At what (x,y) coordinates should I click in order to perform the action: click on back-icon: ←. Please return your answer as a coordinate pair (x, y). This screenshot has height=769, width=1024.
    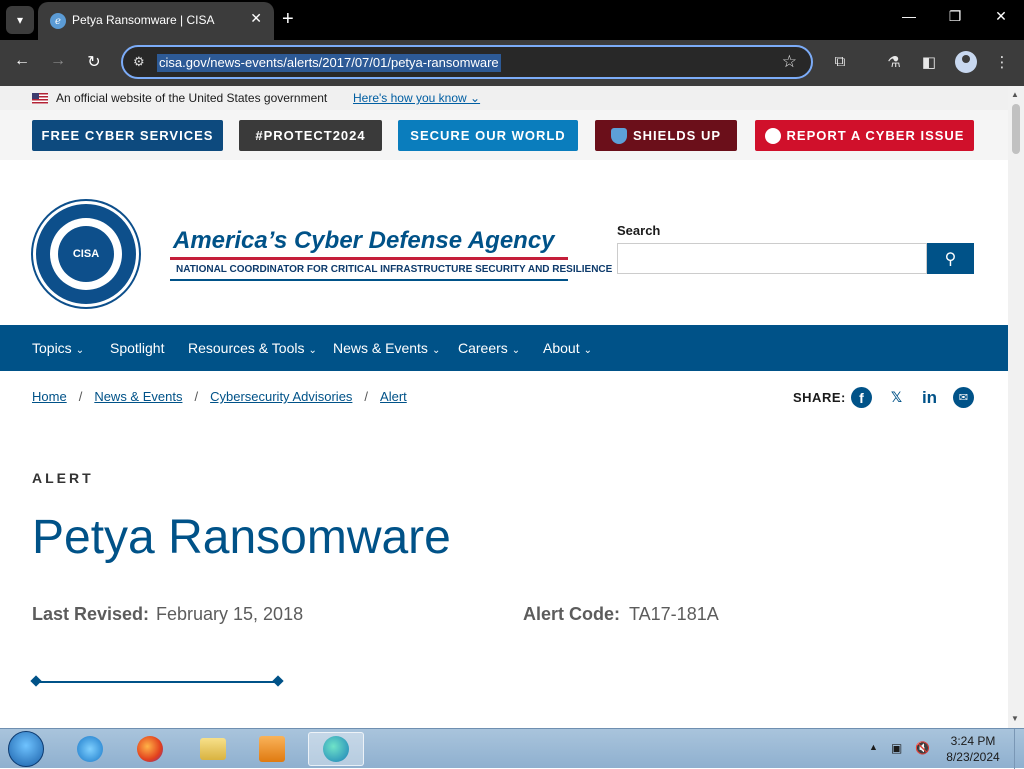
    Looking at the image, I should click on (22, 61).